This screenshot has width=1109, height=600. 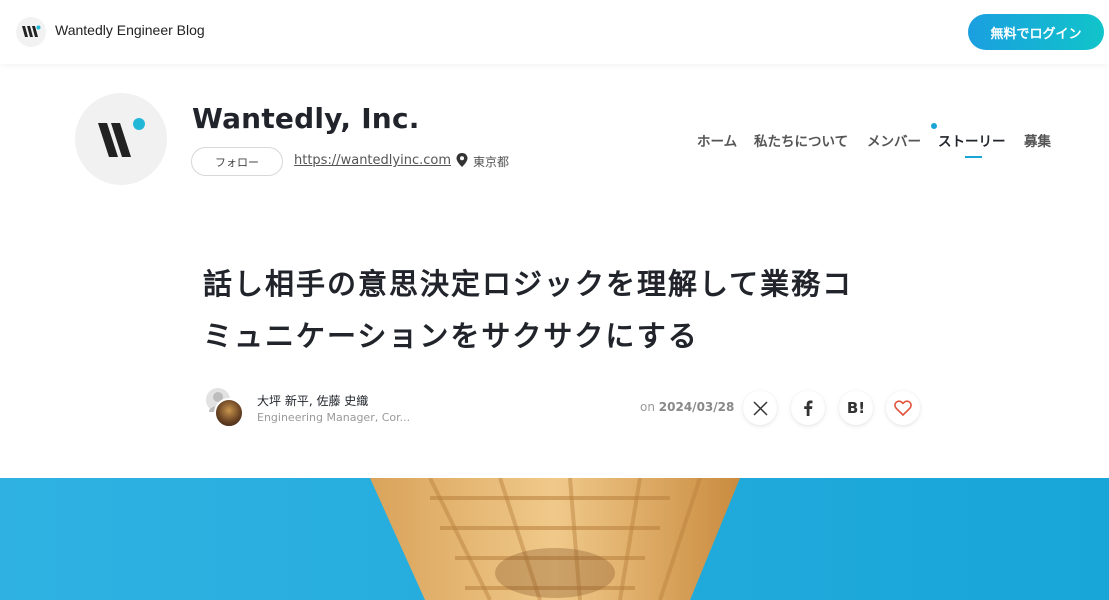 I want to click on facebook-icon, so click(x=808, y=408).